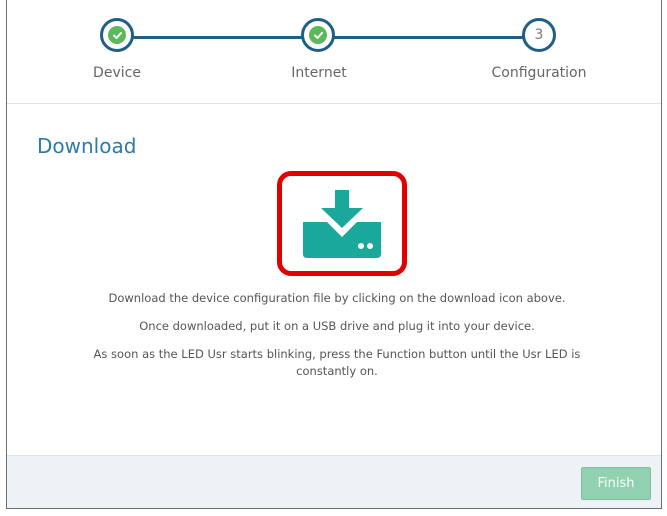 This screenshot has width=667, height=516. I want to click on download-button, so click(342, 223).